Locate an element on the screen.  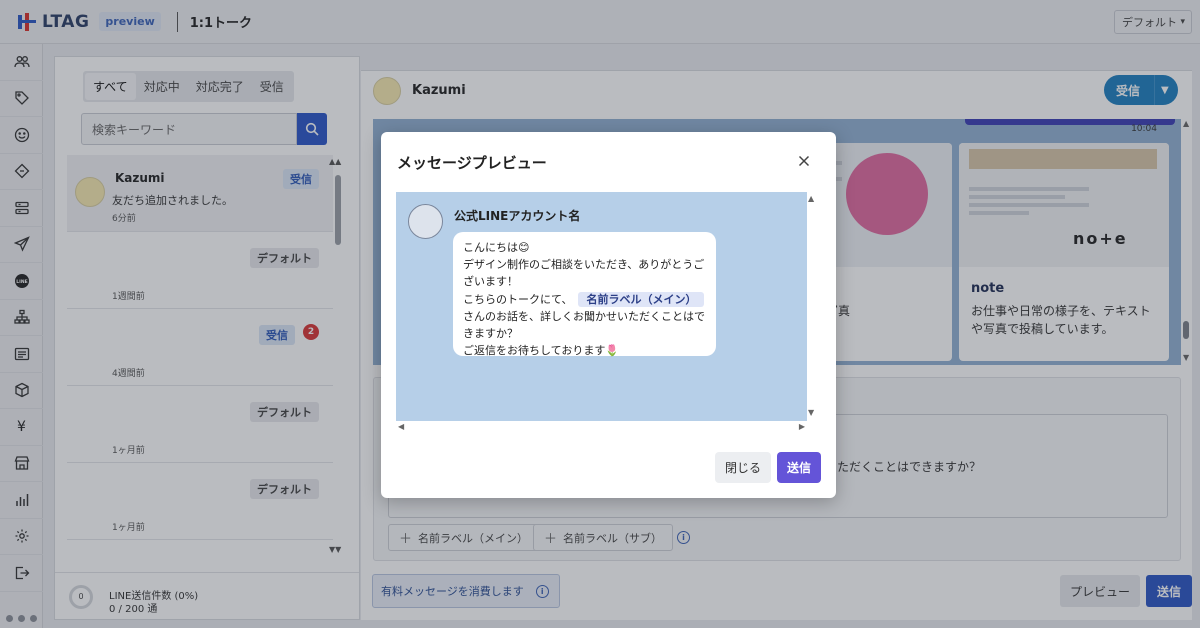
message-line: こんにちは😊 is located at coordinates (496, 247).